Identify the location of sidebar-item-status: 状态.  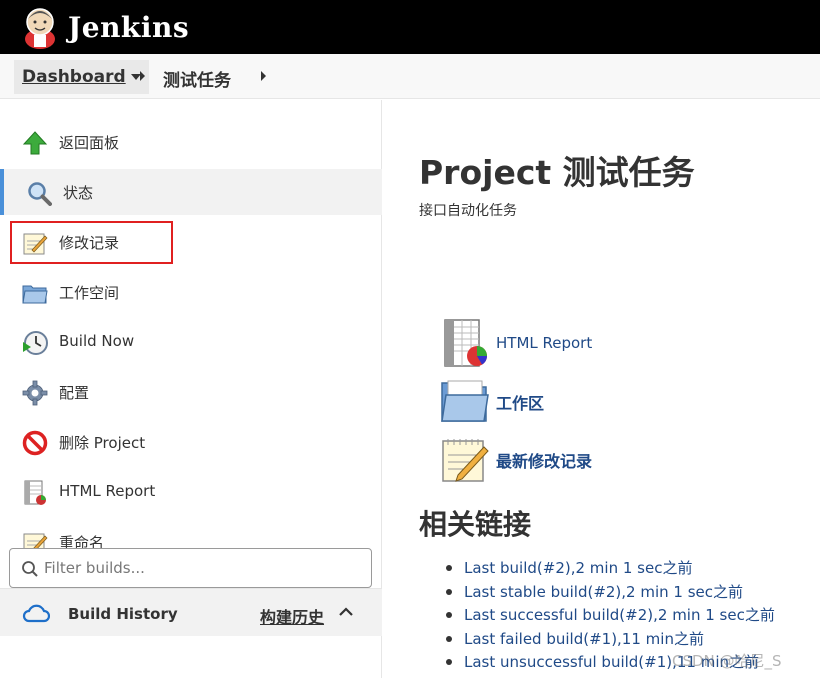
(191, 192).